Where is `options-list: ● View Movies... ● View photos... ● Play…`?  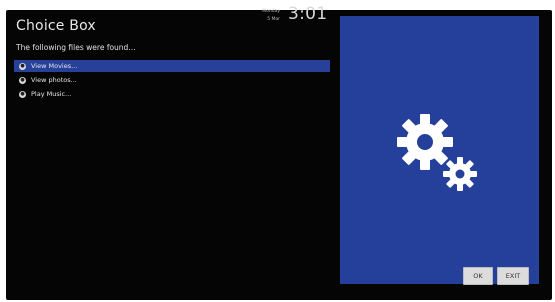 options-list: ● View Movies... ● View photos... ● Play… is located at coordinates (172, 81).